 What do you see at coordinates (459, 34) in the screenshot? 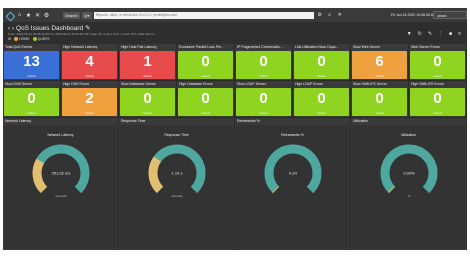
I see `menu-icon: ≡` at bounding box center [459, 34].